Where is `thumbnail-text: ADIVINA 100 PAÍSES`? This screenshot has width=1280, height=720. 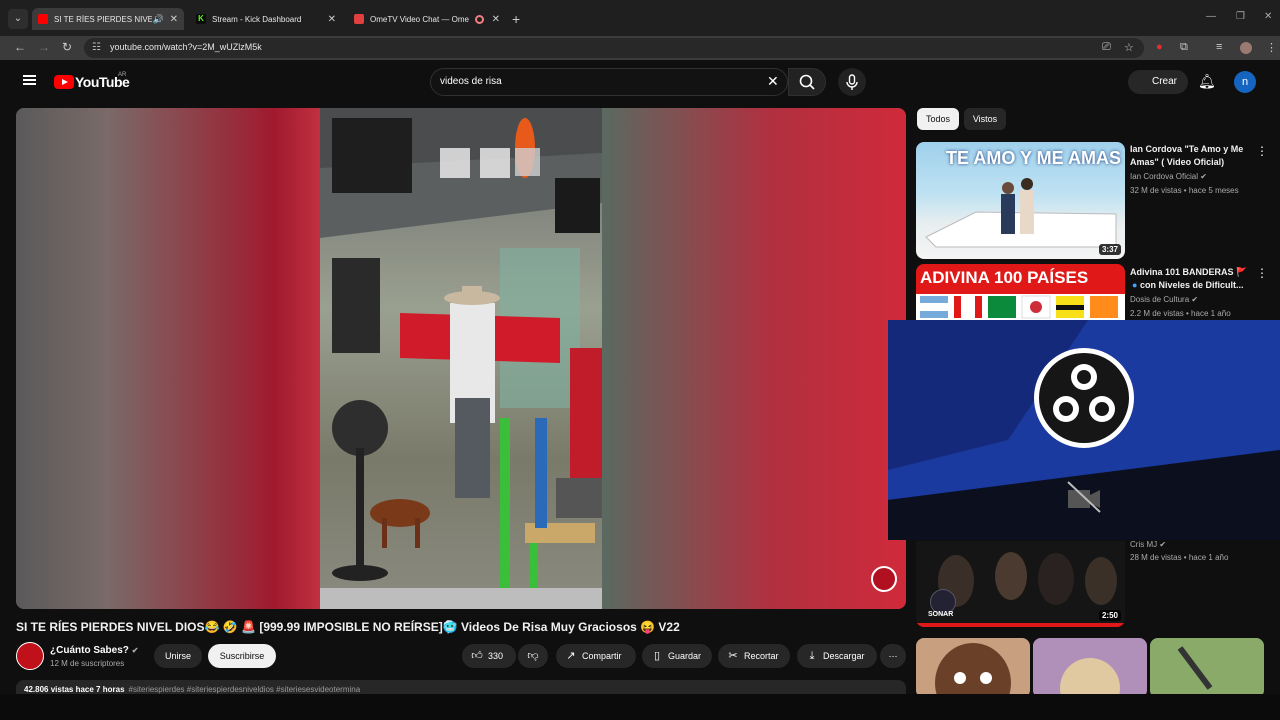 thumbnail-text: ADIVINA 100 PAÍSES is located at coordinates (1004, 277).